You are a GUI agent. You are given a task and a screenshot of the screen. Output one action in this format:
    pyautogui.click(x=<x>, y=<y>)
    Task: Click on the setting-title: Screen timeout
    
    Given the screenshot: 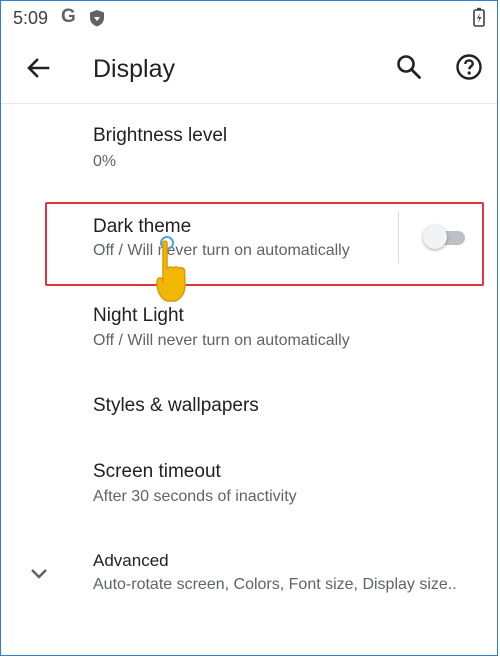 What is the action you would take?
    pyautogui.click(x=157, y=471)
    